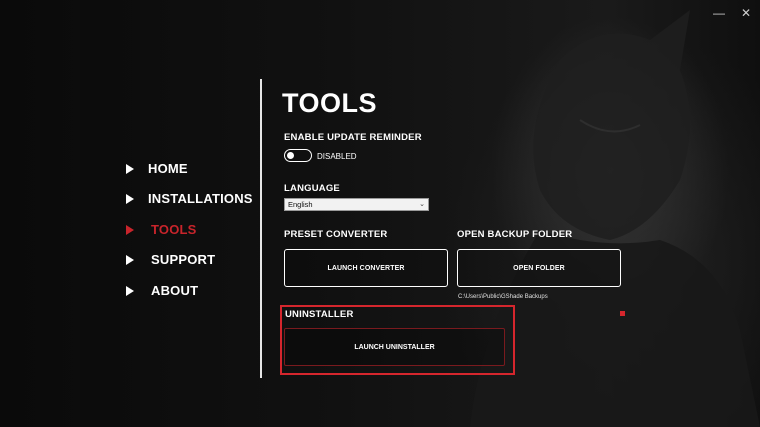 This screenshot has width=760, height=427. What do you see at coordinates (337, 156) in the screenshot?
I see `update-reminder-state: DISABLED` at bounding box center [337, 156].